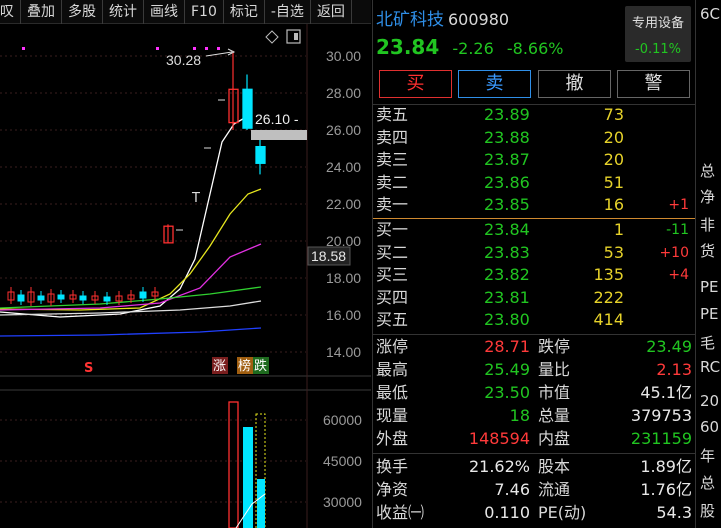  I want to click on stat-label: 市值, so click(554, 392).